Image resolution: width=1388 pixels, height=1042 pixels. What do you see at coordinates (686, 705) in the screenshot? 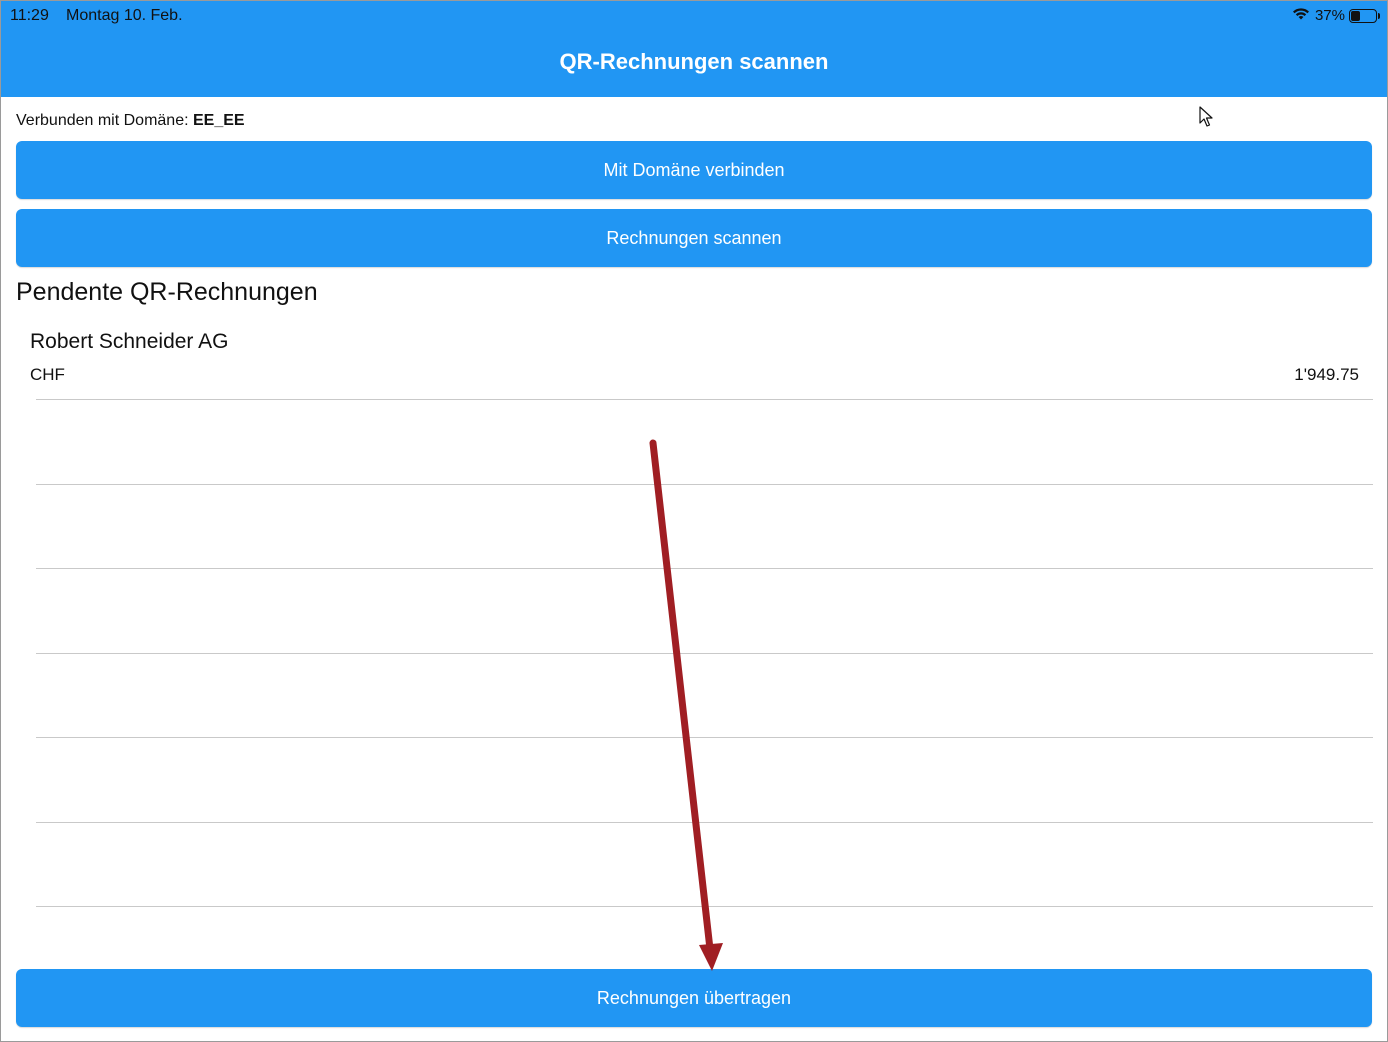
I see `annotation-arrow` at bounding box center [686, 705].